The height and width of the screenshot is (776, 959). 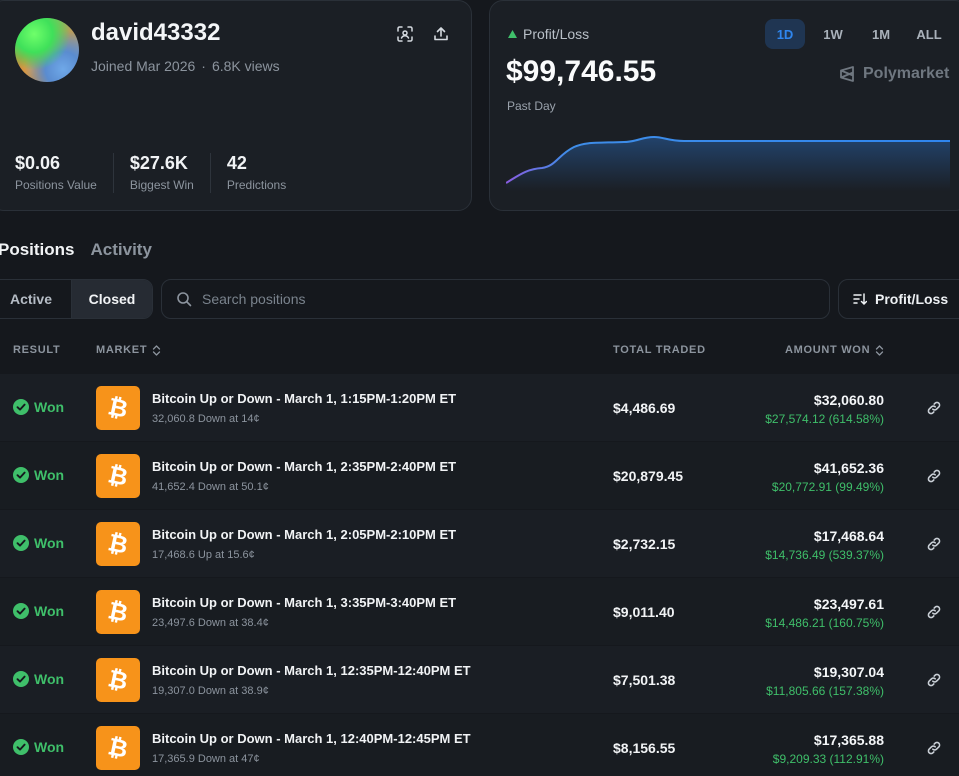 What do you see at coordinates (881, 34) in the screenshot?
I see `range-tab-1m: 1M` at bounding box center [881, 34].